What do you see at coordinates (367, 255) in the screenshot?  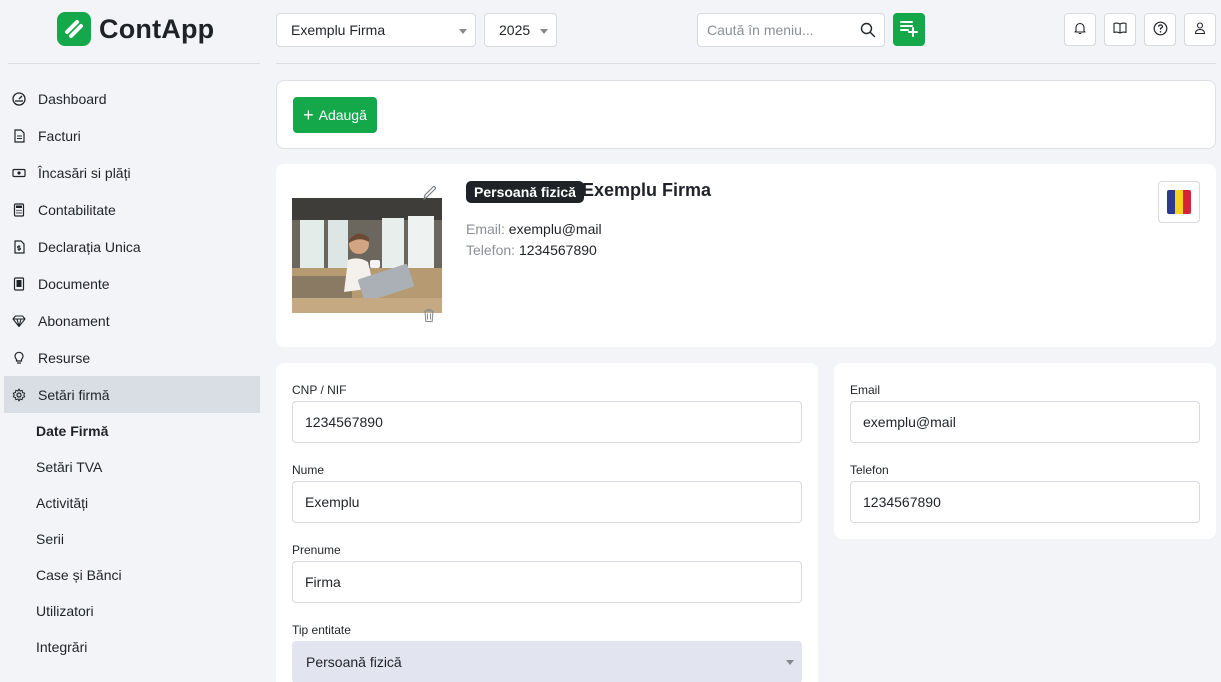 I see `company-photo` at bounding box center [367, 255].